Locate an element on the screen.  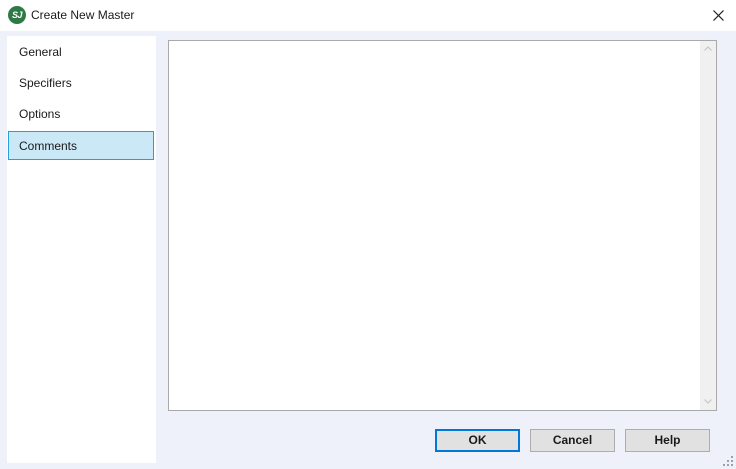
close-button is located at coordinates (719, 15).